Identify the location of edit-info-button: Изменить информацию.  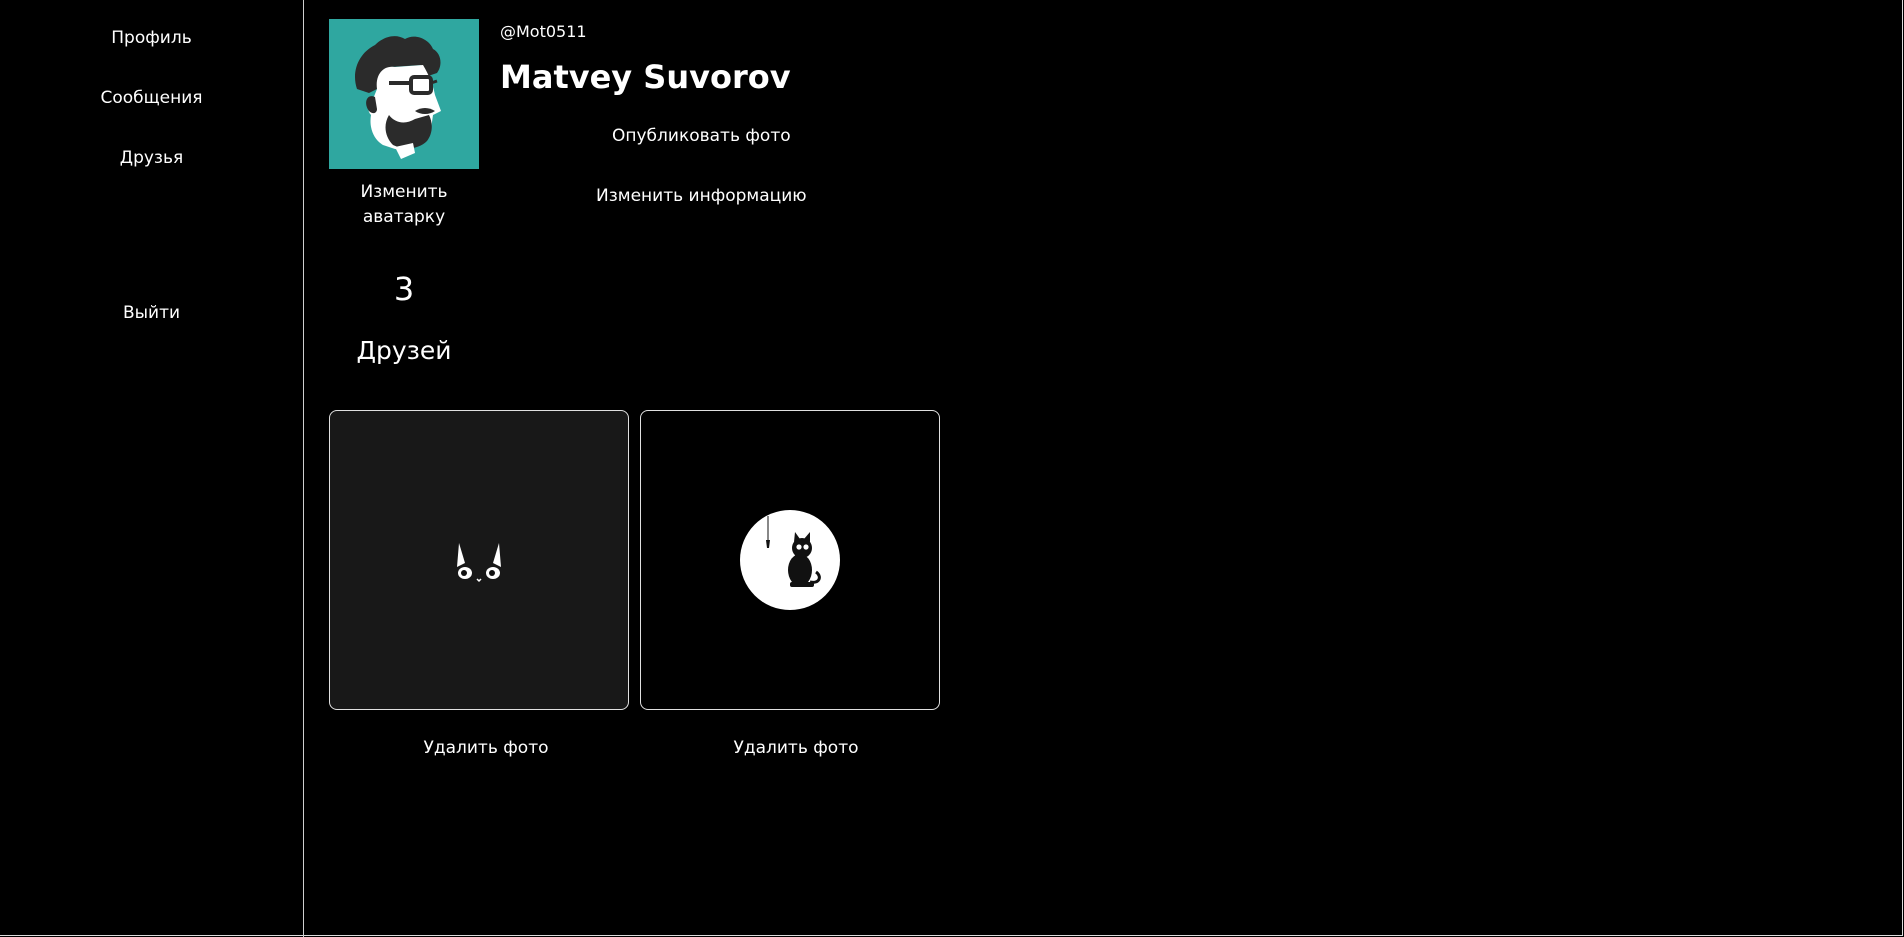
(701, 196).